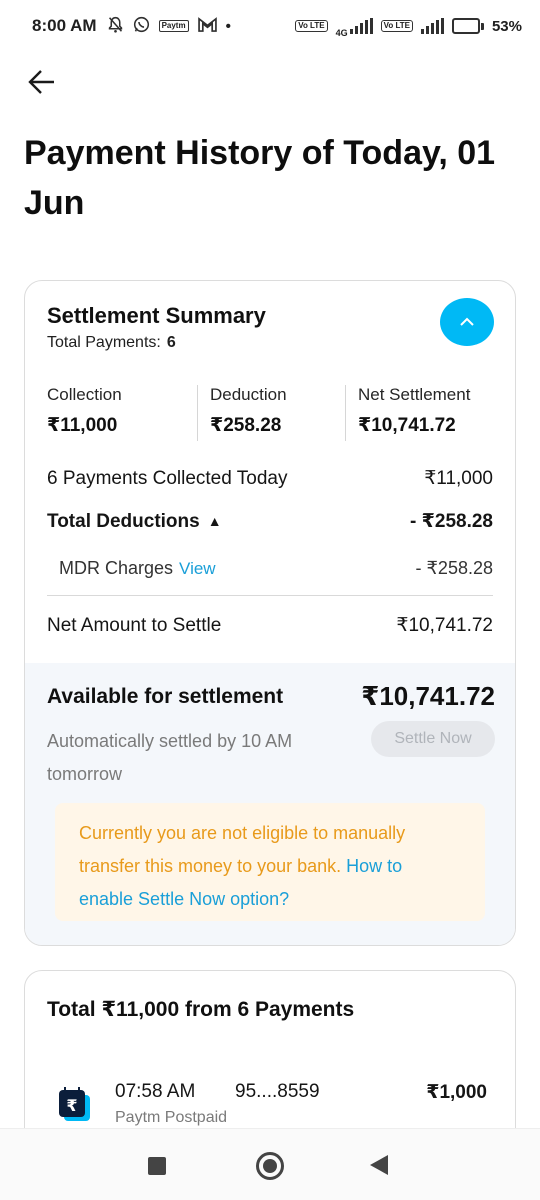  What do you see at coordinates (458, 478) in the screenshot?
I see `collected-value: ₹11,000` at bounding box center [458, 478].